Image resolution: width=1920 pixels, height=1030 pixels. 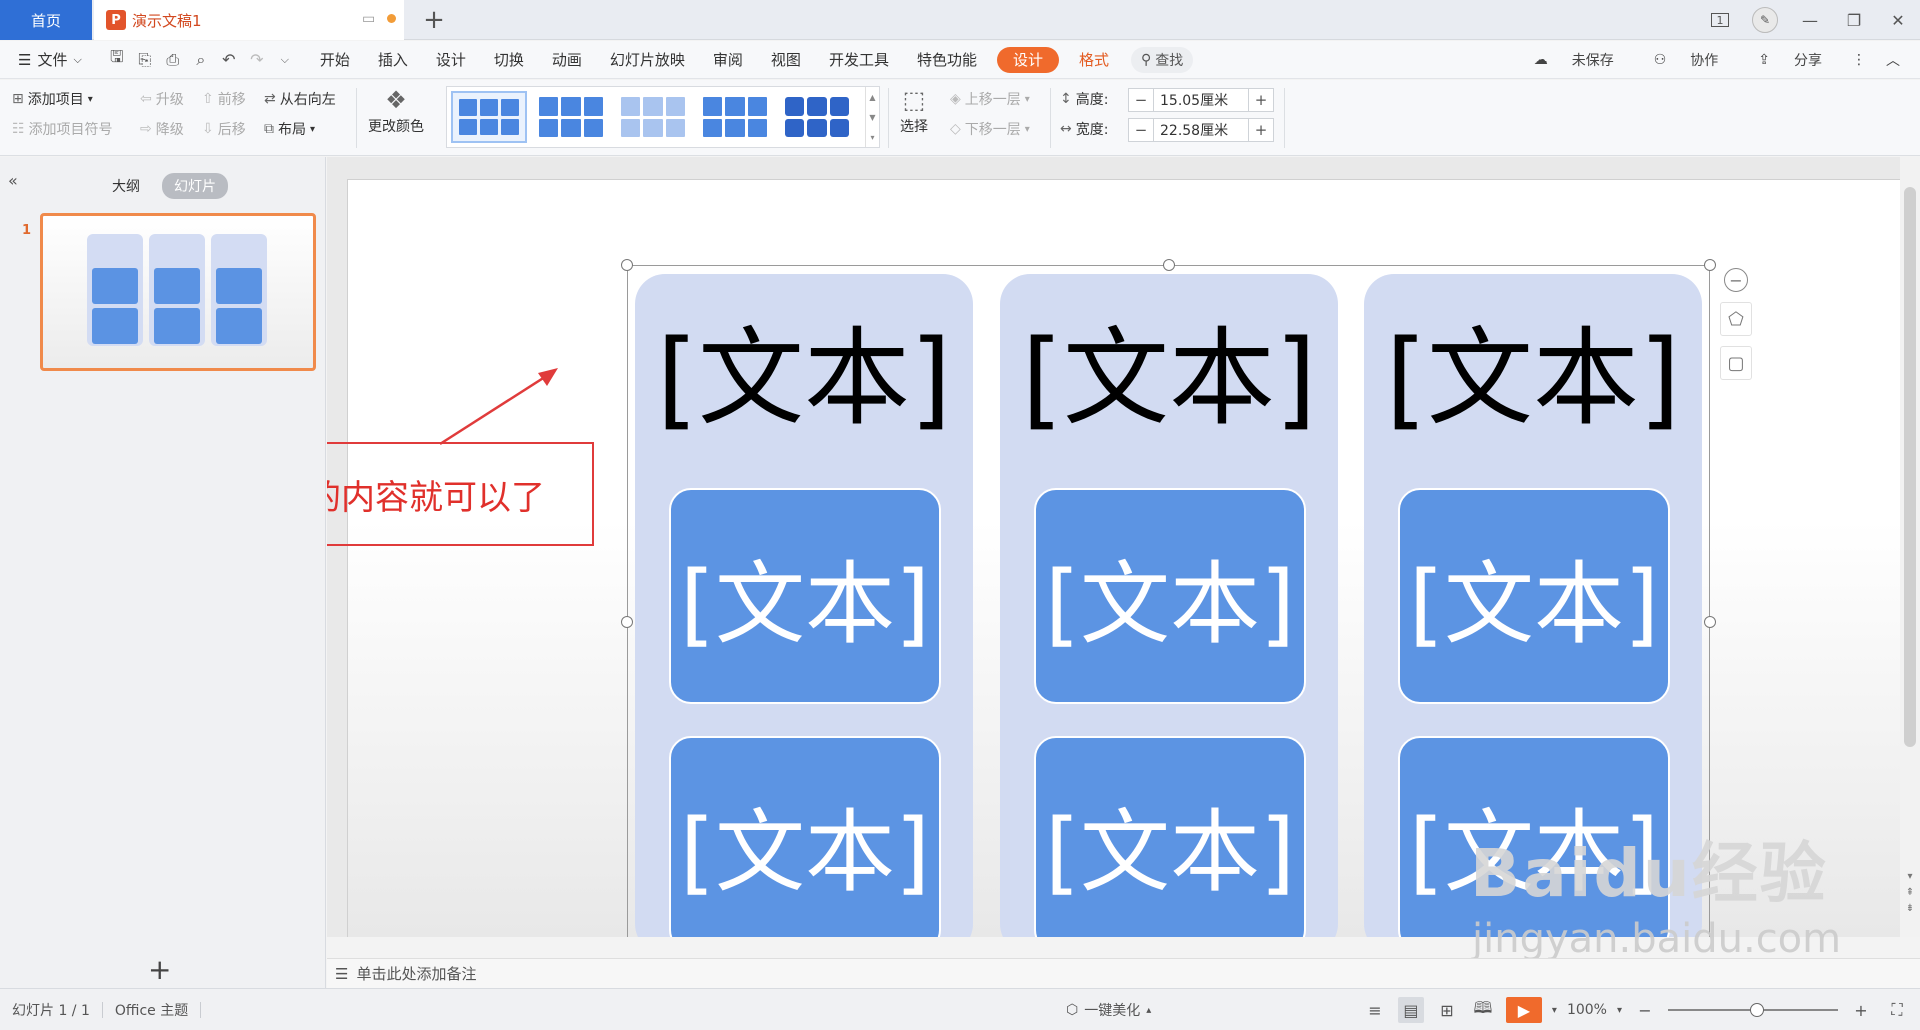 I want to click on move-up-button: ⇧ 前移, so click(x=224, y=99).